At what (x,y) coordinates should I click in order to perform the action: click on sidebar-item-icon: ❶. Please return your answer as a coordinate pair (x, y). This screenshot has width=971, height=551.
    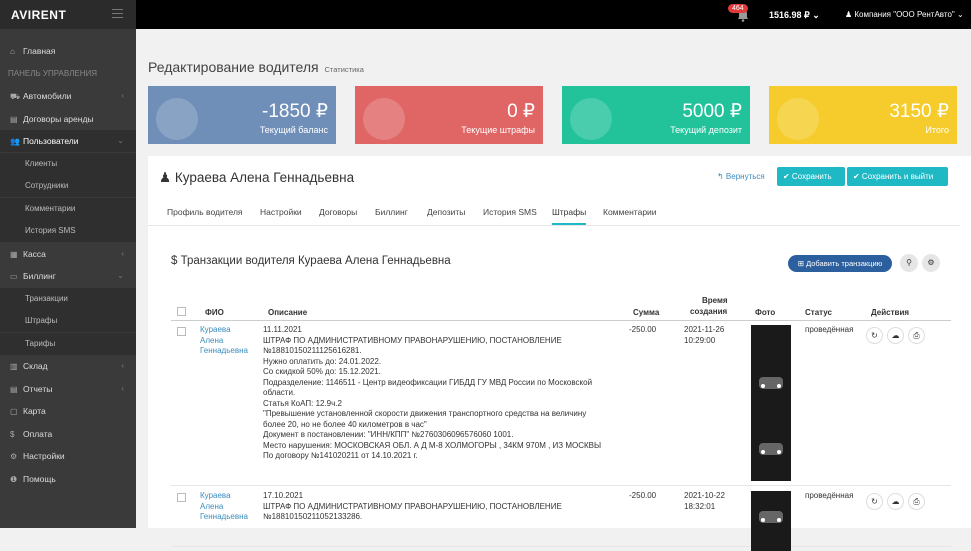
    Looking at the image, I should click on (14, 479).